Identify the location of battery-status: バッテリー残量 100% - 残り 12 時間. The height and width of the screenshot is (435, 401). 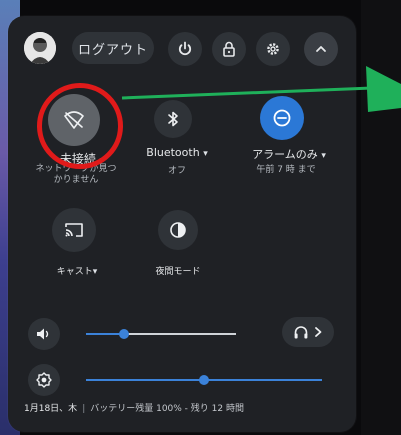
(167, 409).